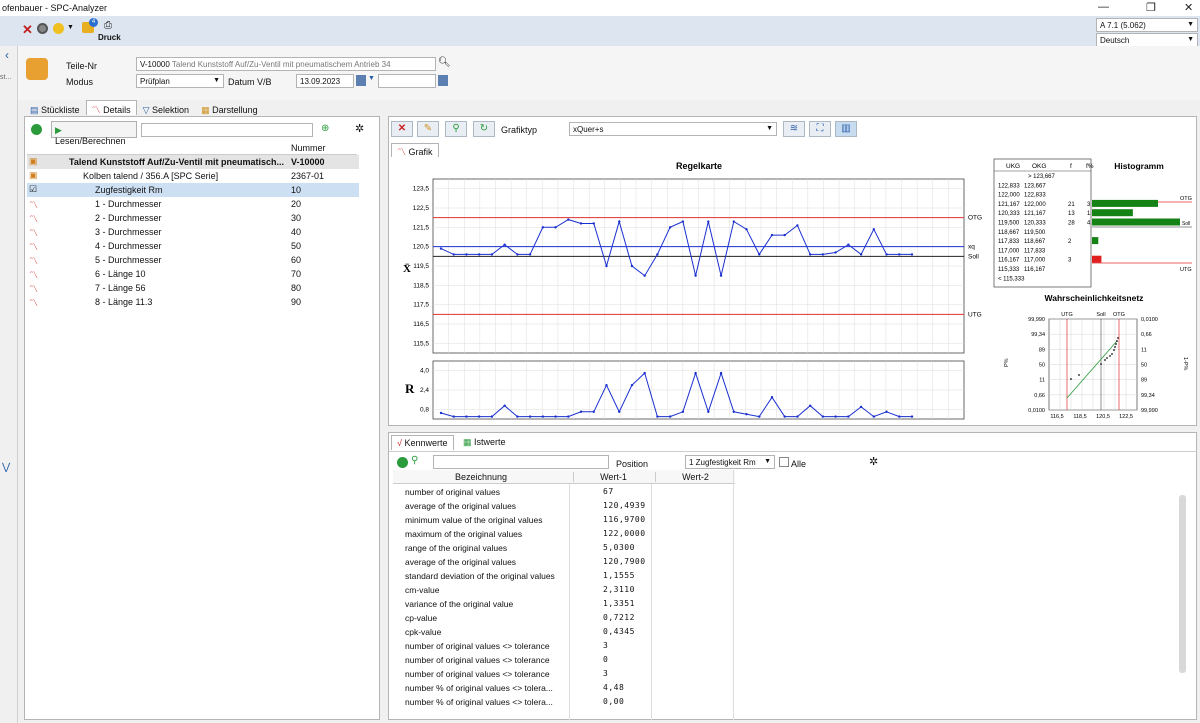  What do you see at coordinates (1009, 270) in the screenshot?
I see `hist-cell: 115,333` at bounding box center [1009, 270].